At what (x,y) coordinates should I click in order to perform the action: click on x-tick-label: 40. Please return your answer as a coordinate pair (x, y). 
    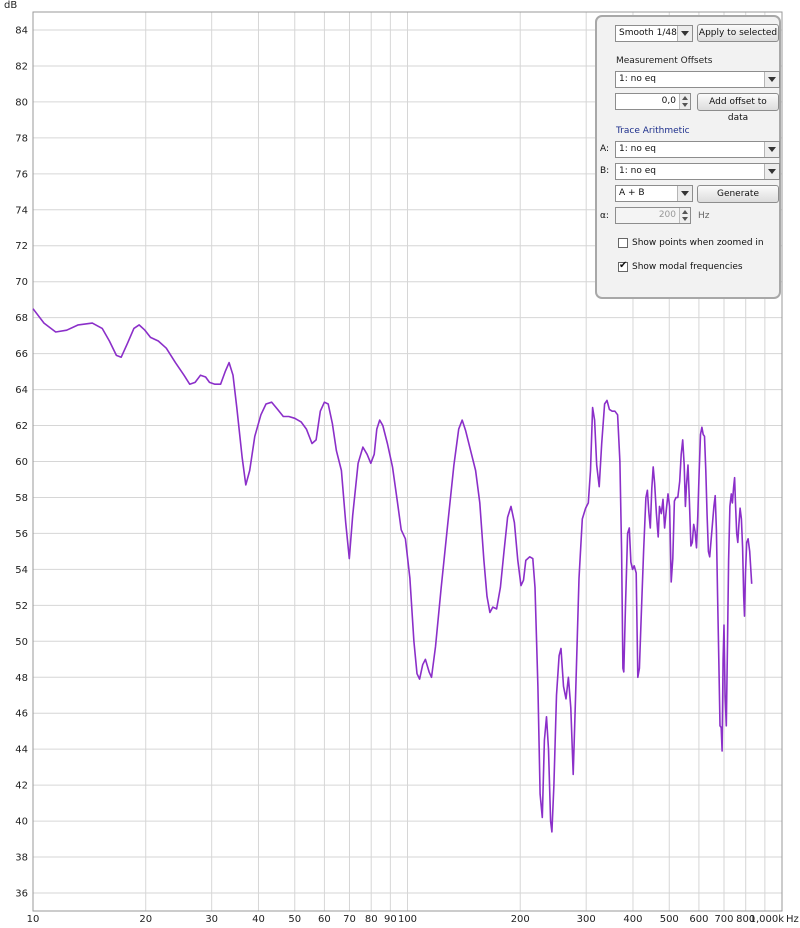
    Looking at the image, I should click on (258, 919).